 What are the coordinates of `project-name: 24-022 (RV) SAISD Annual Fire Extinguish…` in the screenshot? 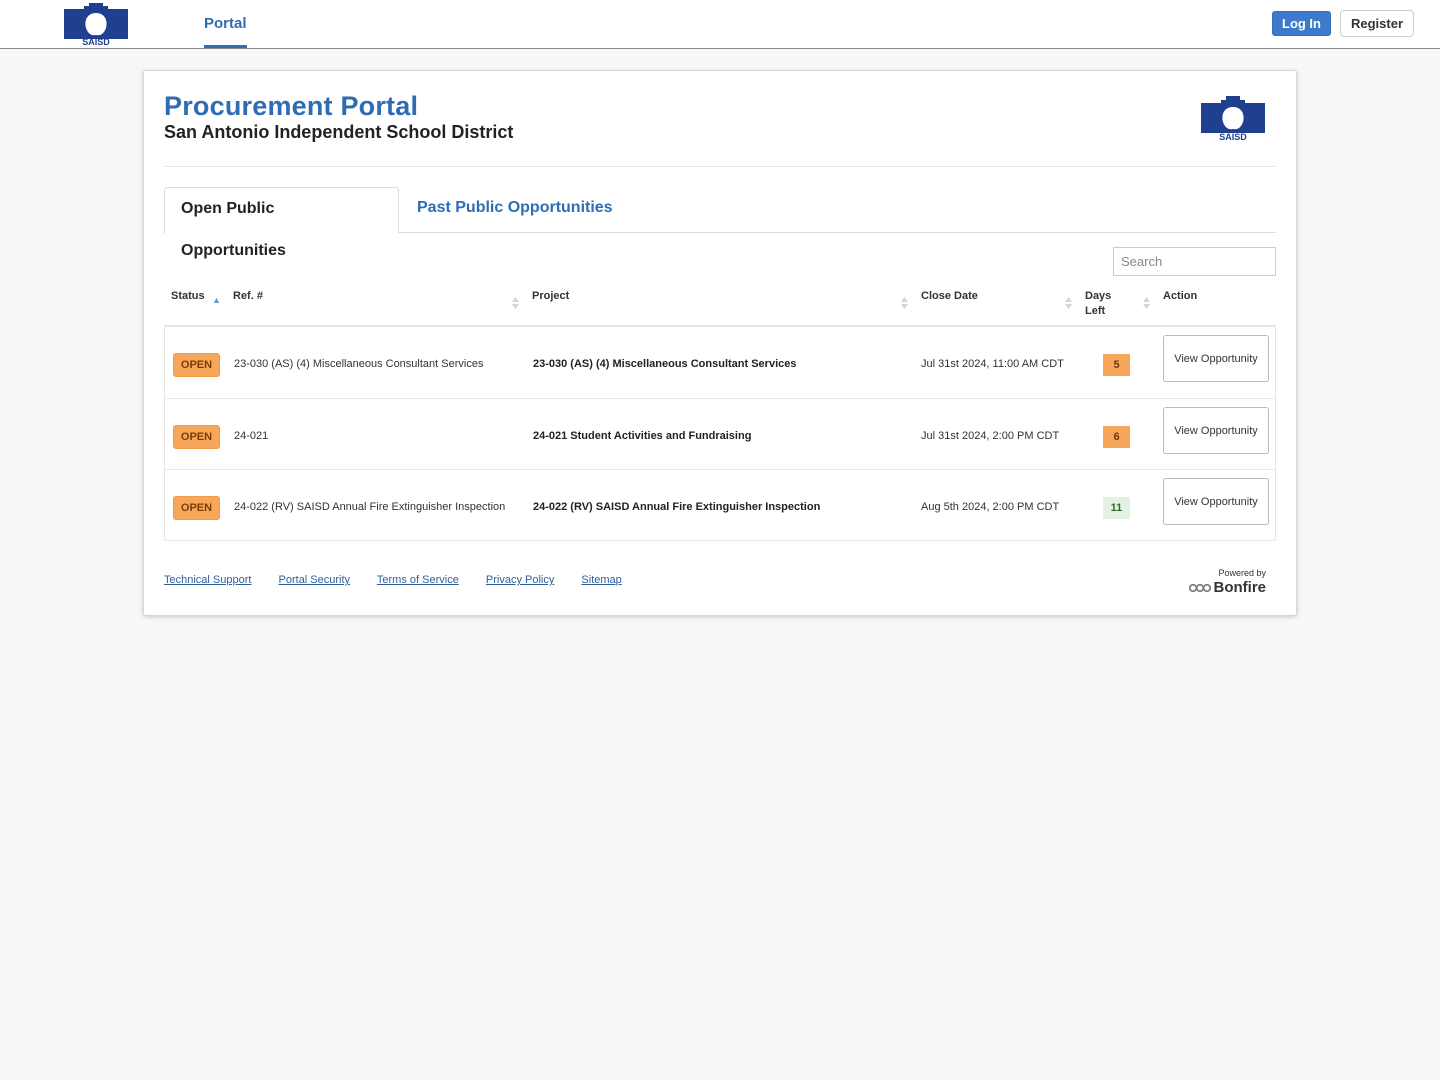 It's located at (677, 507).